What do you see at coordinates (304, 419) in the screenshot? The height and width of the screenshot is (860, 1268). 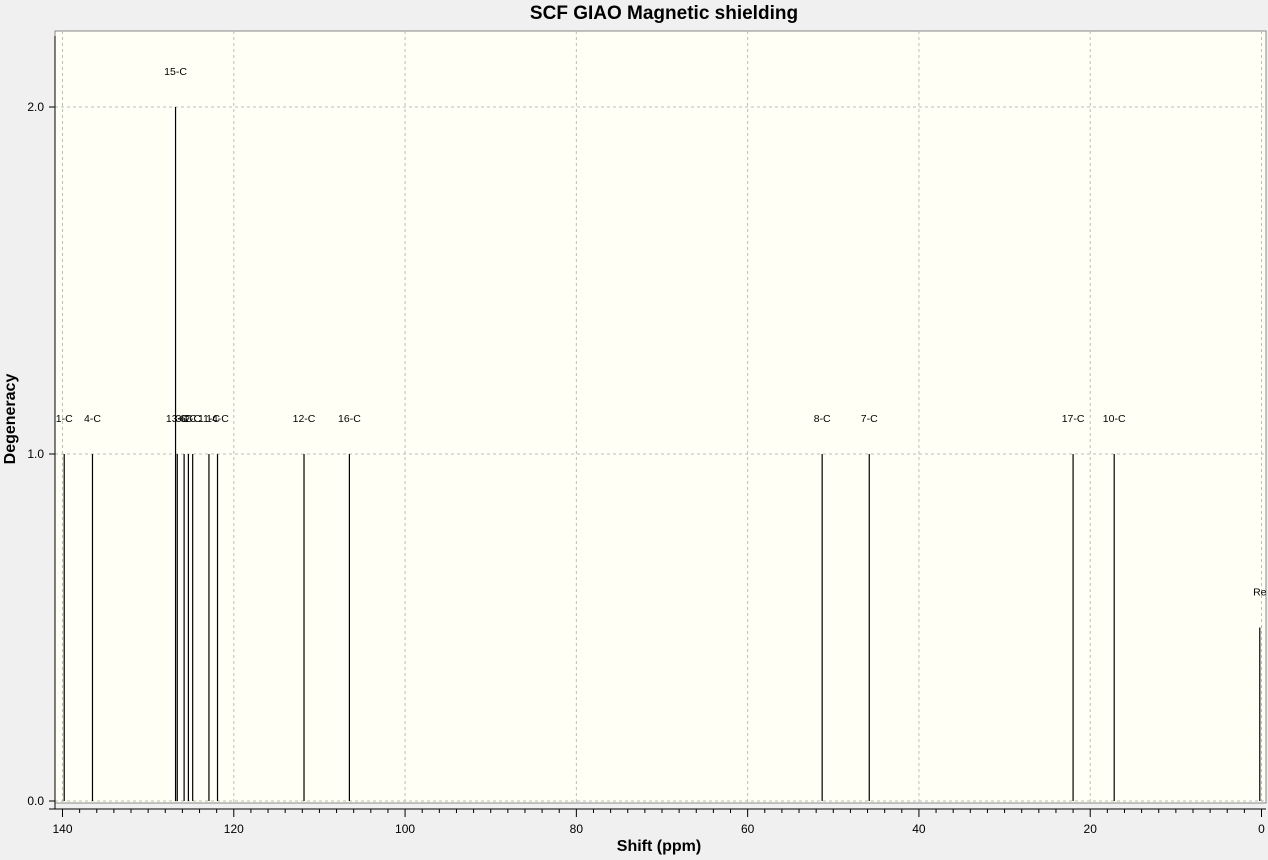 I see `peak-label: 12-C` at bounding box center [304, 419].